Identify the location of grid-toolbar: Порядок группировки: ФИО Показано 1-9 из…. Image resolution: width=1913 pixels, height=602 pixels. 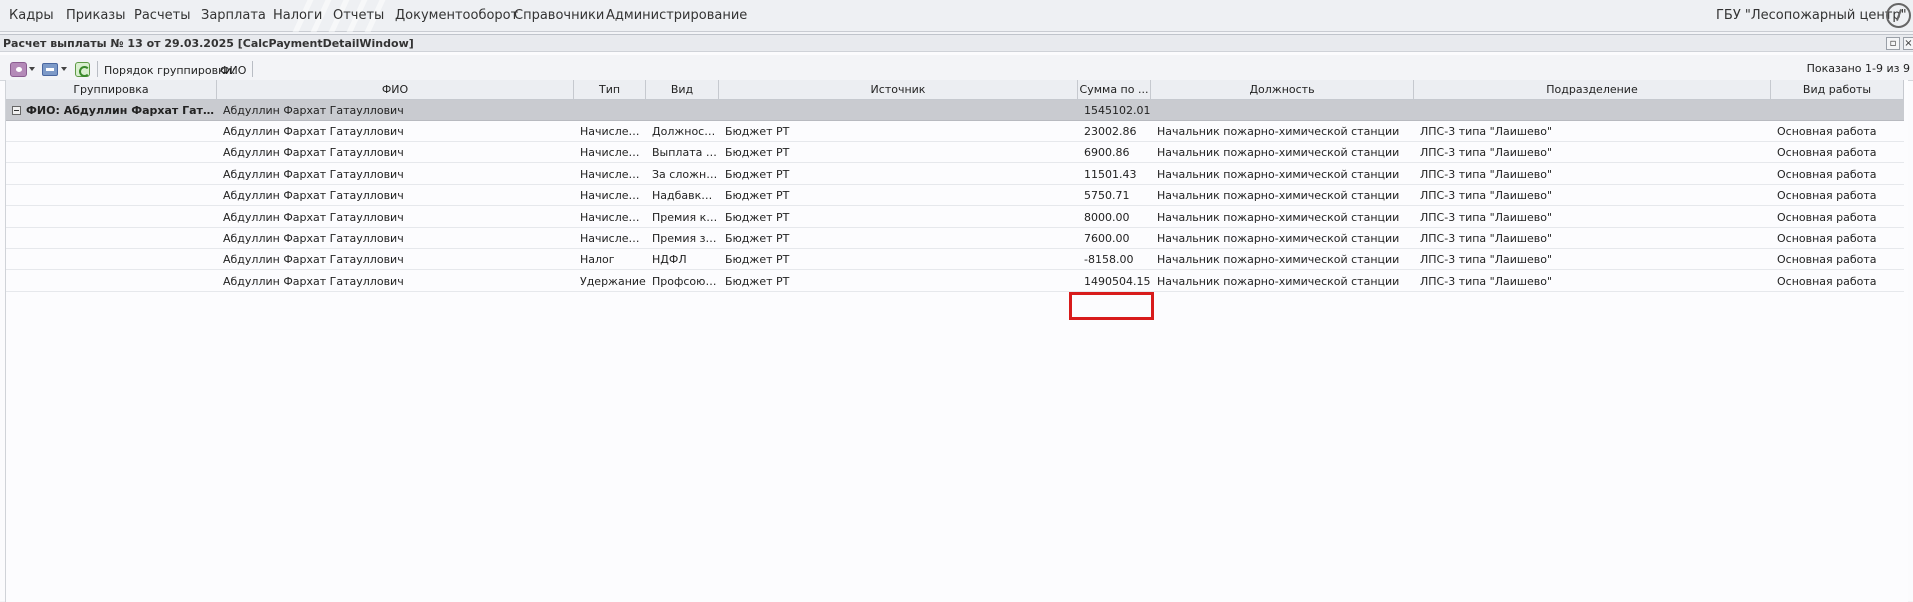
(956, 68).